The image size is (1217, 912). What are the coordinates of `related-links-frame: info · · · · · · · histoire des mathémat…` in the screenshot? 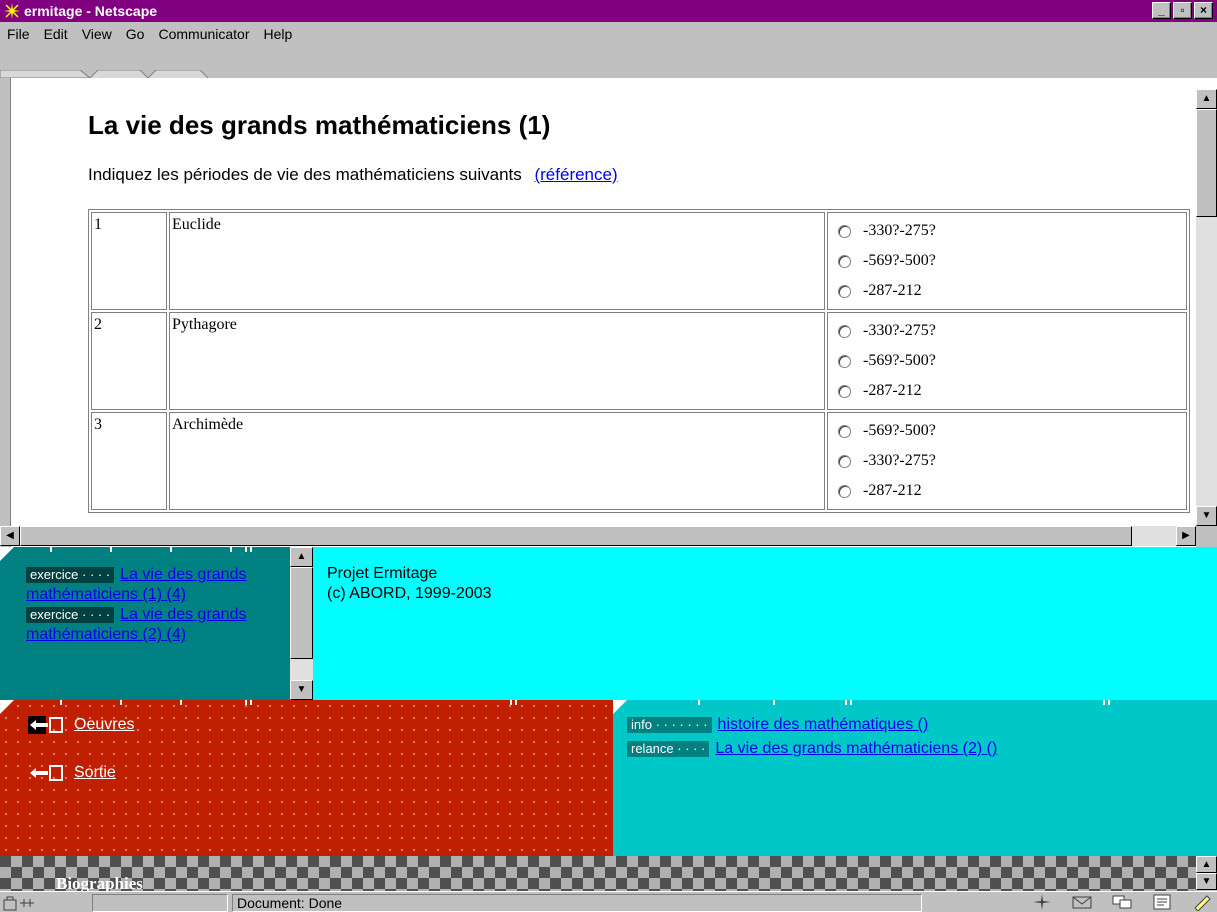 It's located at (915, 778).